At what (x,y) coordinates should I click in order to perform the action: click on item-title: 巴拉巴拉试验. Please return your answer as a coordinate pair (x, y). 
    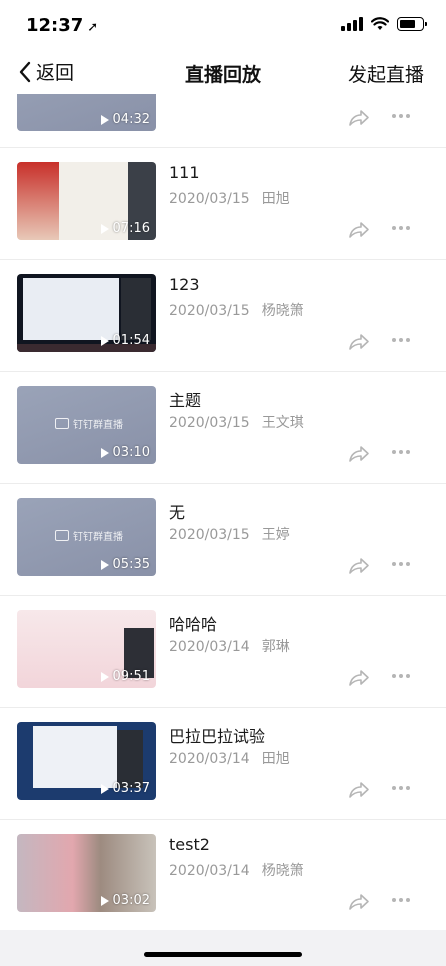
    Looking at the image, I should click on (217, 736).